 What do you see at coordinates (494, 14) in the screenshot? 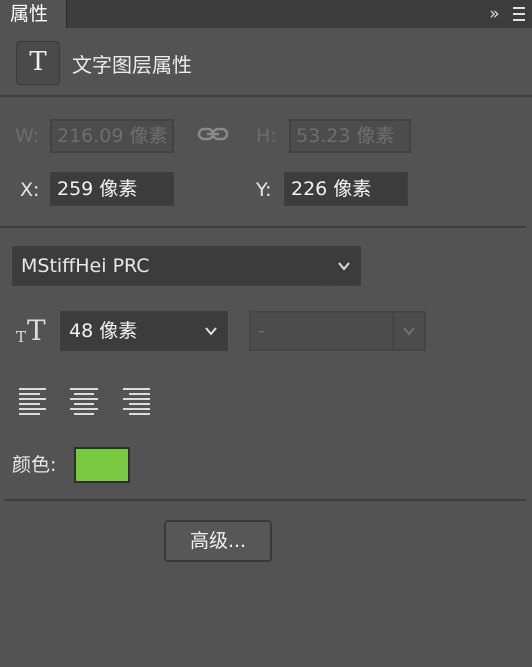
I see `double-chevron-right-icon: »` at bounding box center [494, 14].